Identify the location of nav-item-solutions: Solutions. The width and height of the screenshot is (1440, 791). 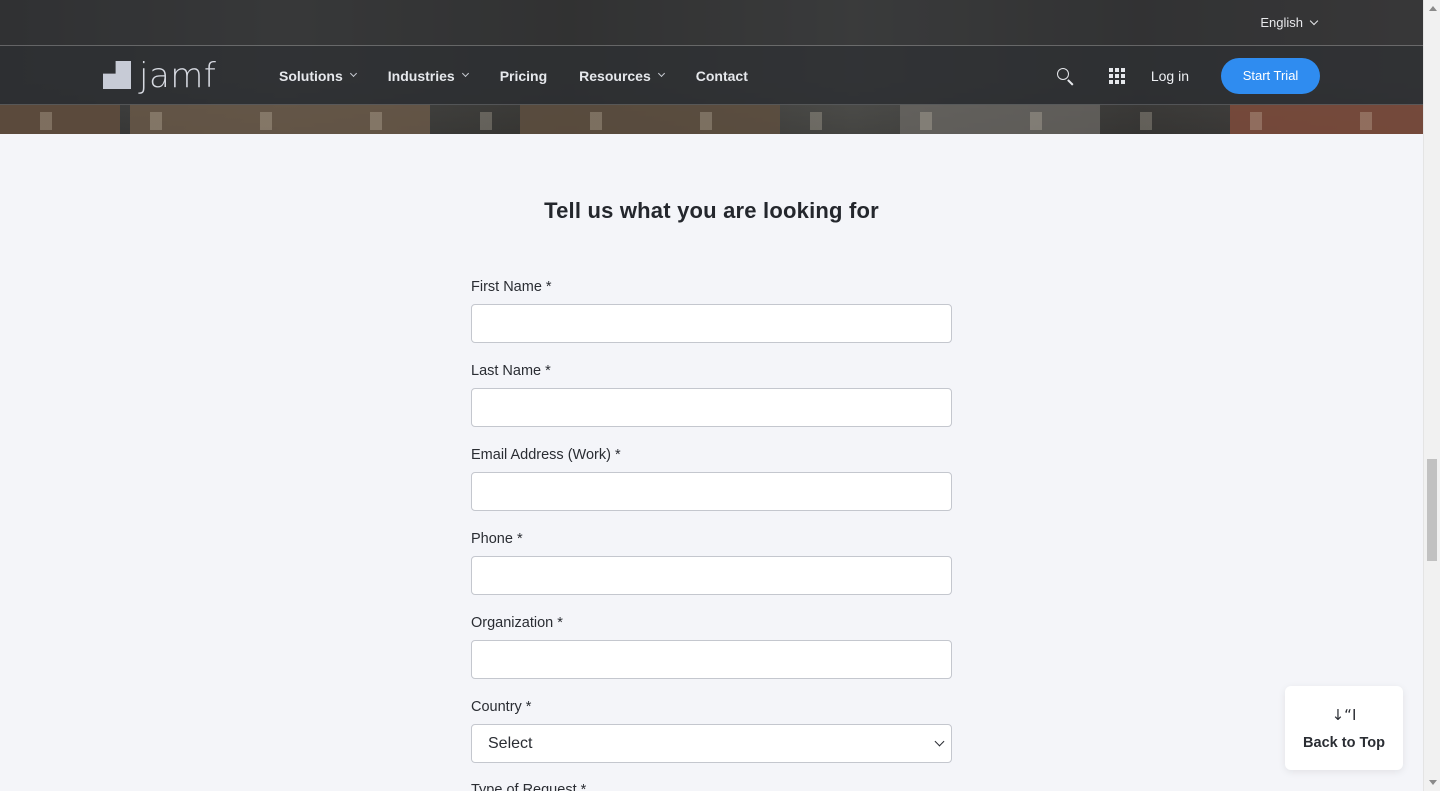
(318, 75).